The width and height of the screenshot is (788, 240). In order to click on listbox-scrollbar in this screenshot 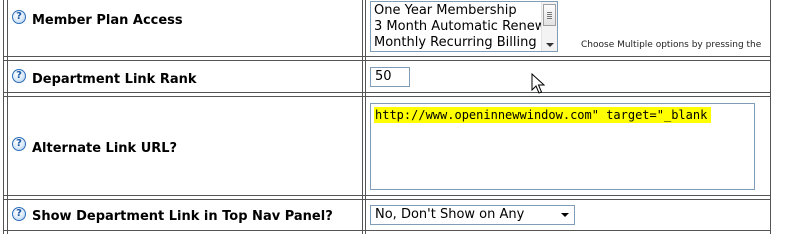, I will do `click(549, 26)`.